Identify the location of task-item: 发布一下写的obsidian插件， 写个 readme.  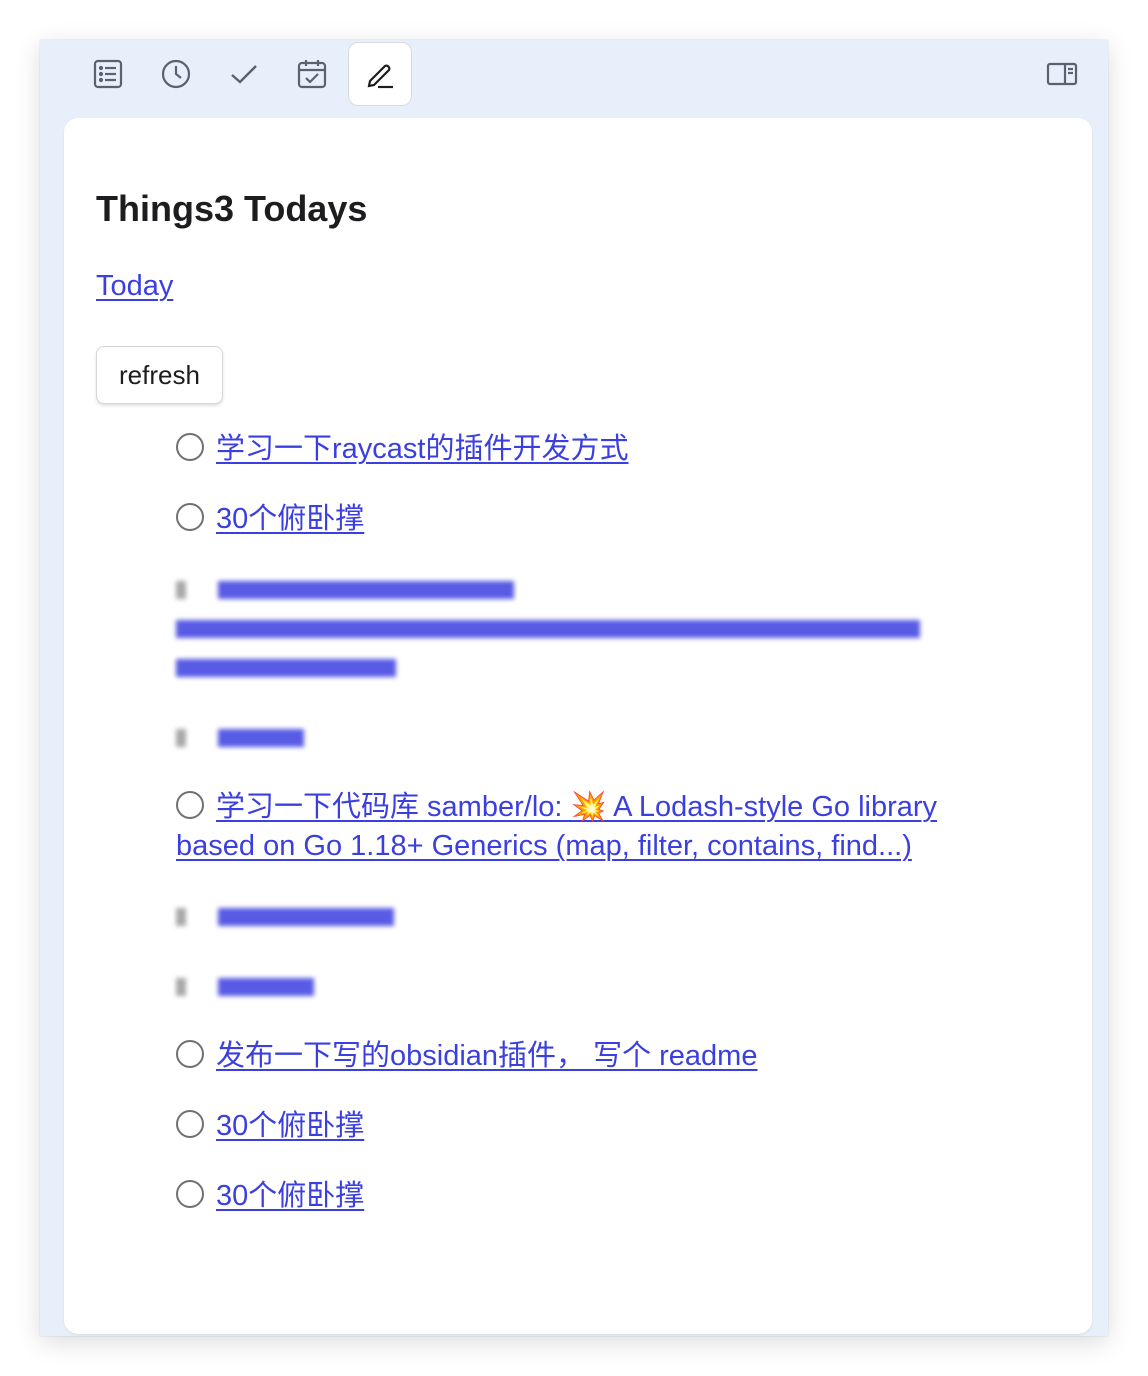
(586, 1056).